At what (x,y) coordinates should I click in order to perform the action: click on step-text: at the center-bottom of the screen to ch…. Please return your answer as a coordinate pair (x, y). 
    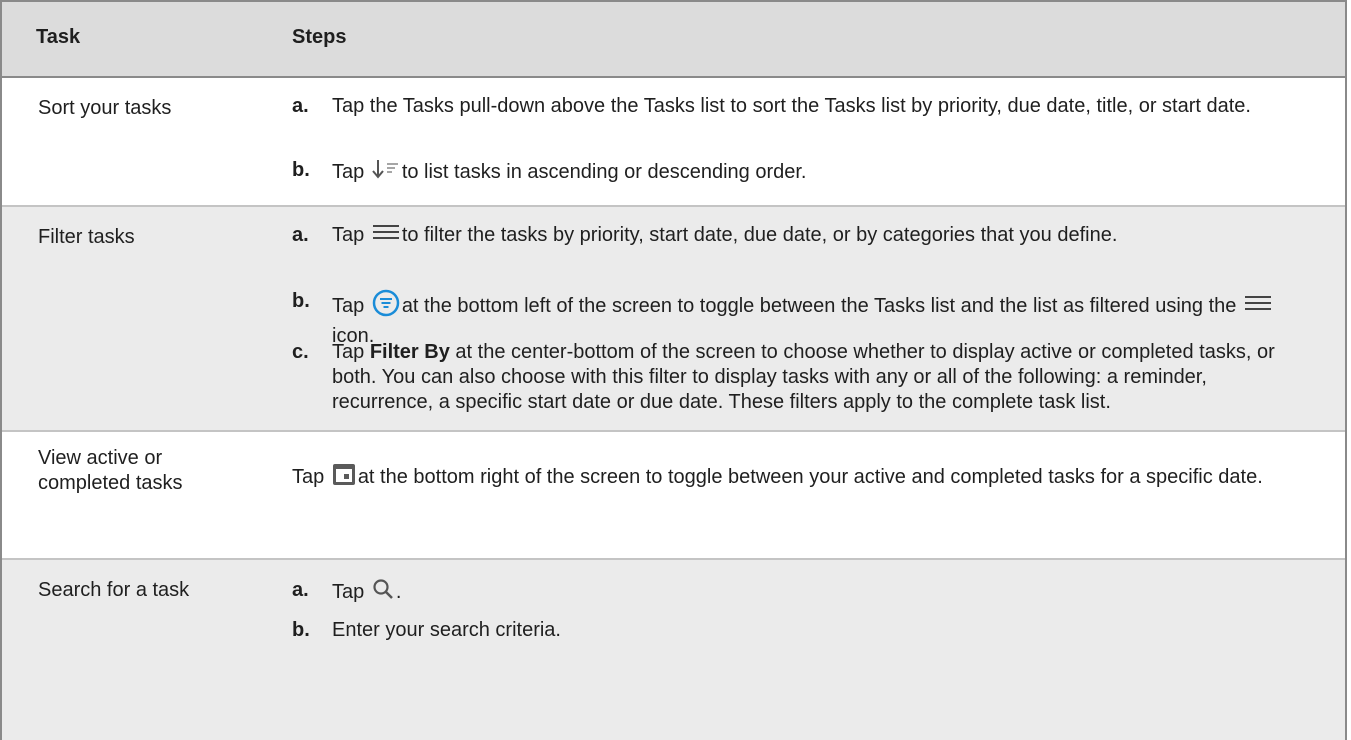
    Looking at the image, I should click on (803, 377).